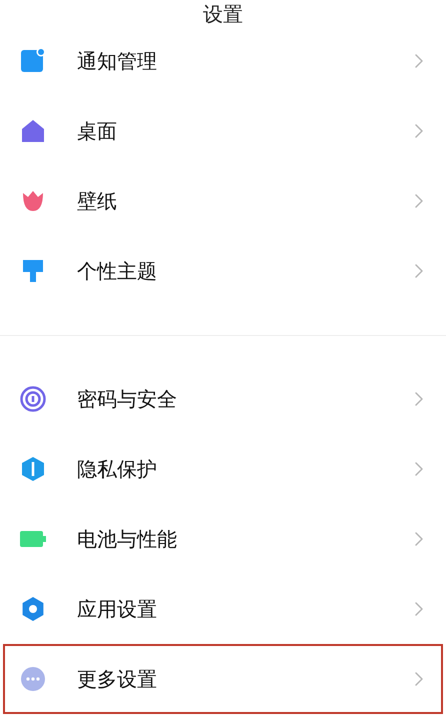 This screenshot has width=446, height=718. Describe the element at coordinates (223, 539) in the screenshot. I see `settings-row: 电池与性能` at that location.